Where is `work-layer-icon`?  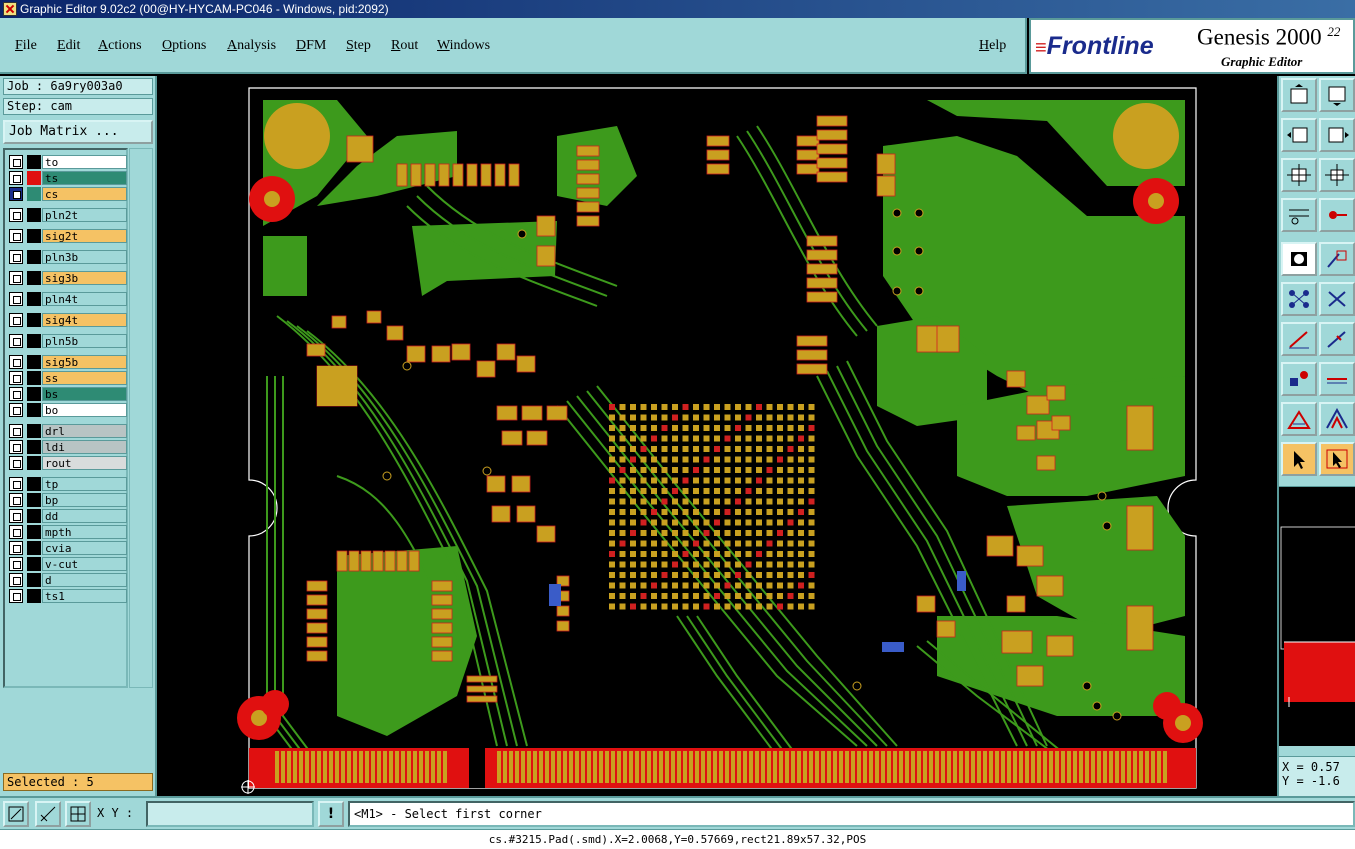
work-layer-icon is located at coordinates (34, 194).